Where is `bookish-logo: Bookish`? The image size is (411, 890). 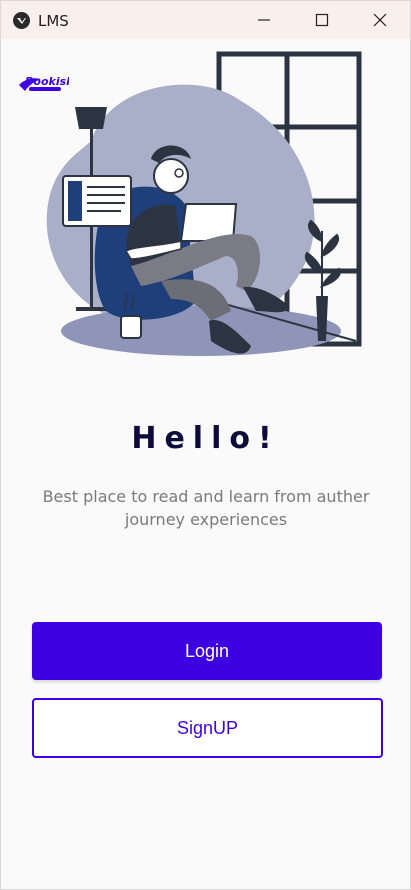
bookish-logo: Bookish is located at coordinates (44, 83).